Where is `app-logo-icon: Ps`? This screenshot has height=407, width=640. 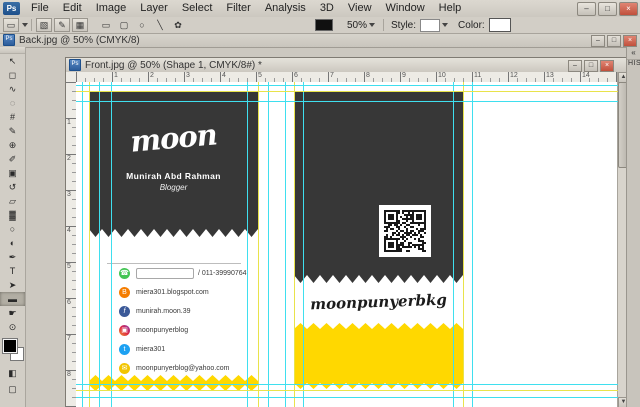
app-logo-icon: Ps is located at coordinates (11, 8).